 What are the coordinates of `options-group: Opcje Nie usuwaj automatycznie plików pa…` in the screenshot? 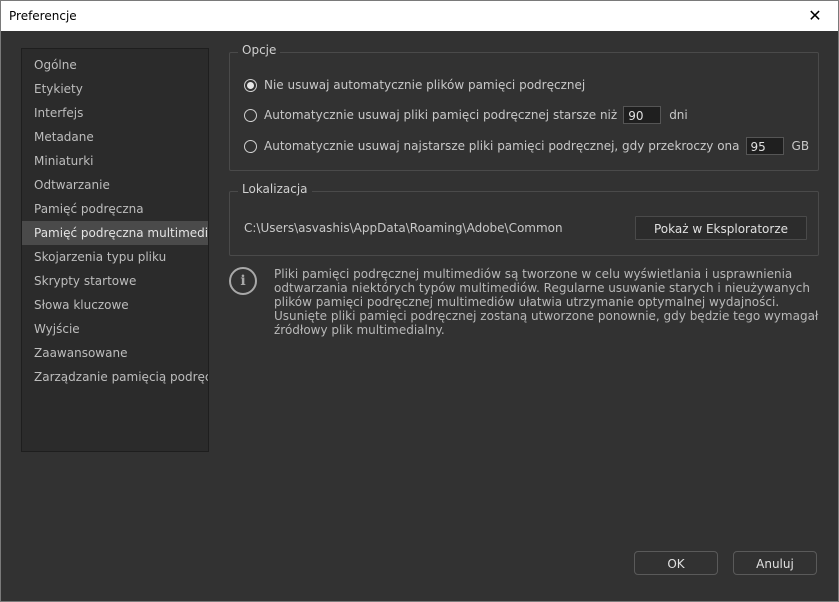 It's located at (524, 107).